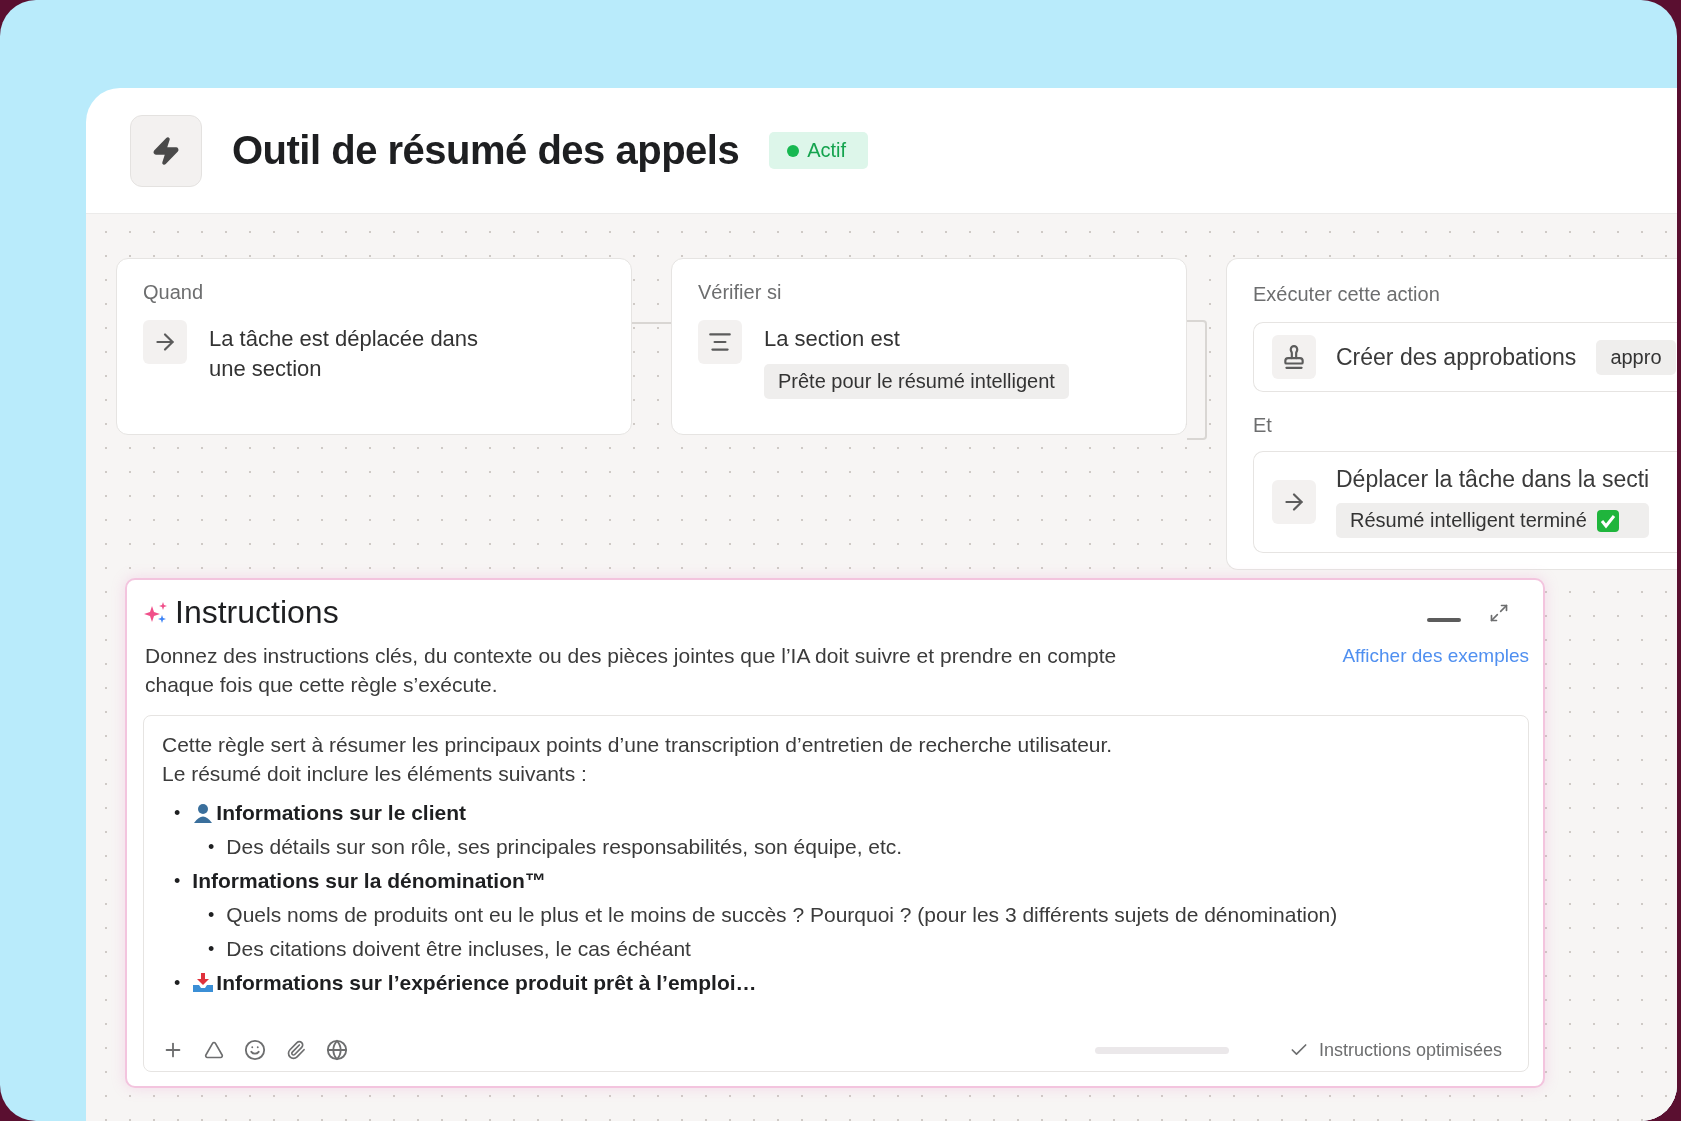 This screenshot has width=1681, height=1121. What do you see at coordinates (631, 670) in the screenshot?
I see `panel-description: Donnez des instructions clés, du contexte ou des pièces jointes que l’IA doit suivre et prendre en compte chaque fois que cette règle s’exécute.` at bounding box center [631, 670].